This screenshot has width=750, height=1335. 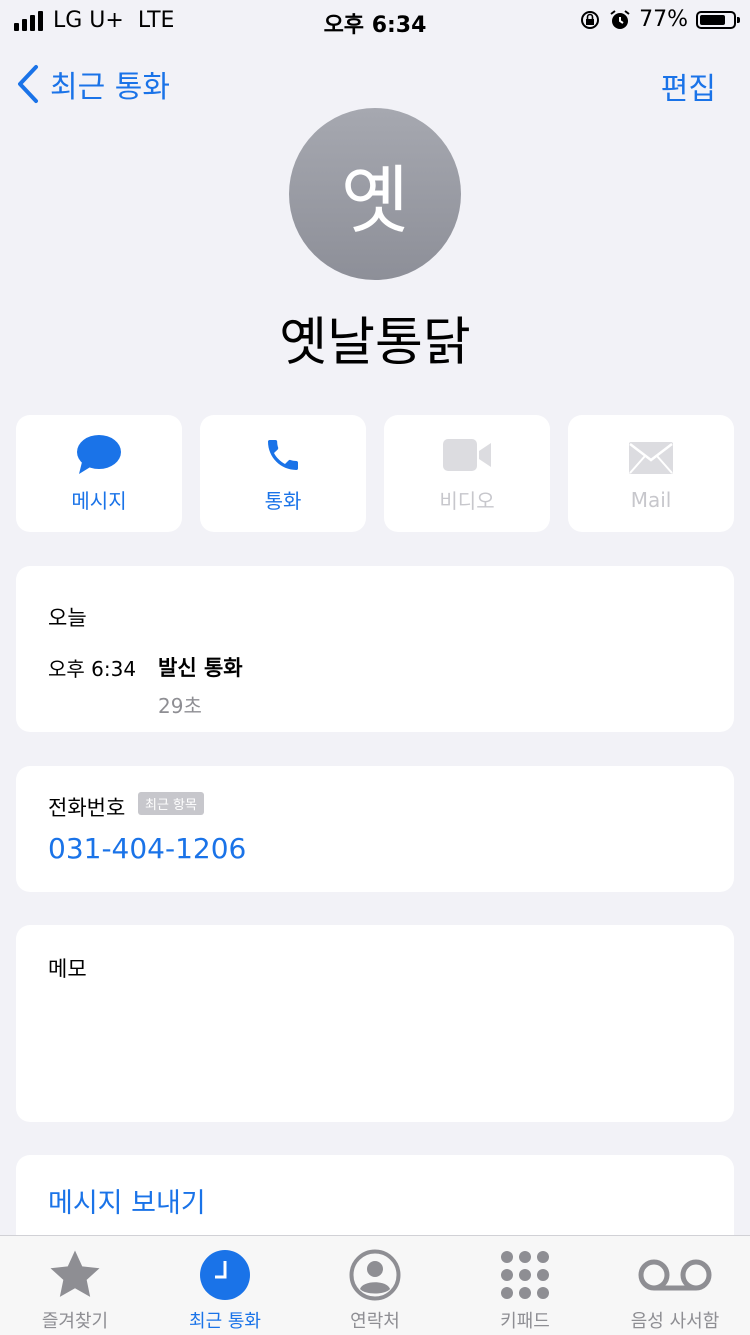 I want to click on tab-keypad: 키패드, so click(x=525, y=1285).